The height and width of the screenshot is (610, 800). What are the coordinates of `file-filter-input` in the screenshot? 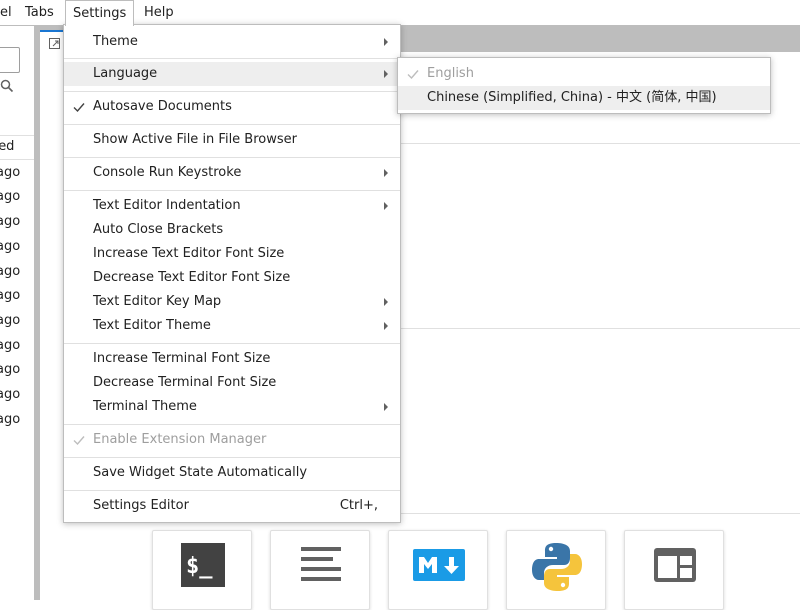 It's located at (10, 60).